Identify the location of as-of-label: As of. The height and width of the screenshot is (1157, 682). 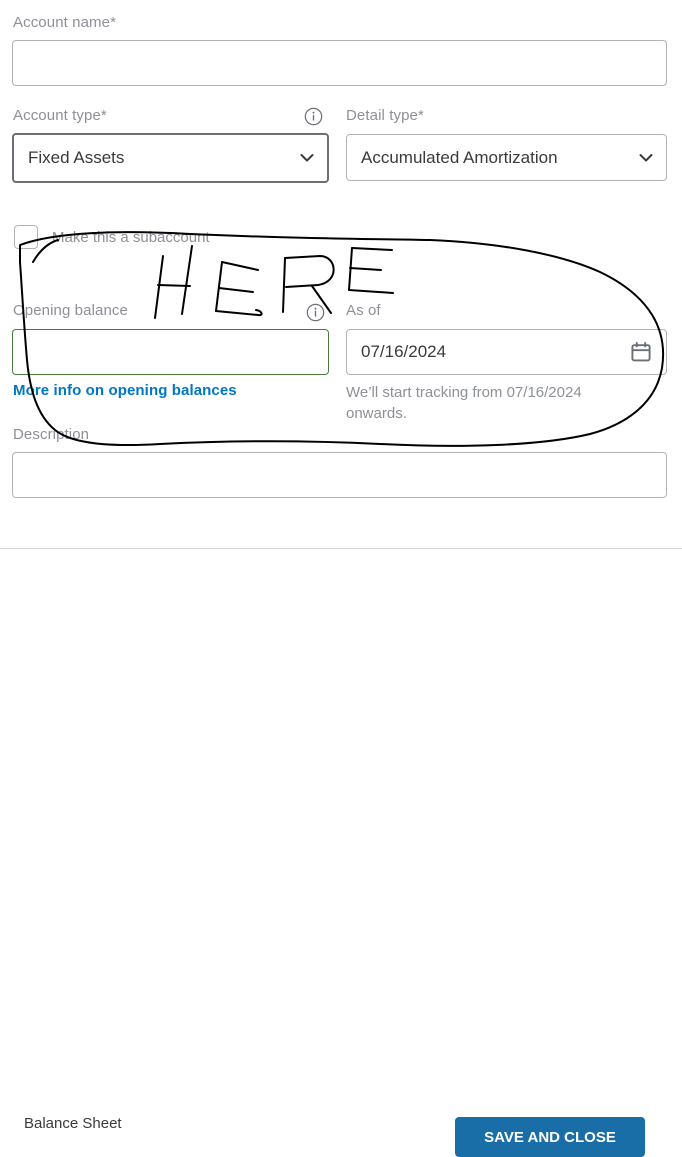
(363, 310).